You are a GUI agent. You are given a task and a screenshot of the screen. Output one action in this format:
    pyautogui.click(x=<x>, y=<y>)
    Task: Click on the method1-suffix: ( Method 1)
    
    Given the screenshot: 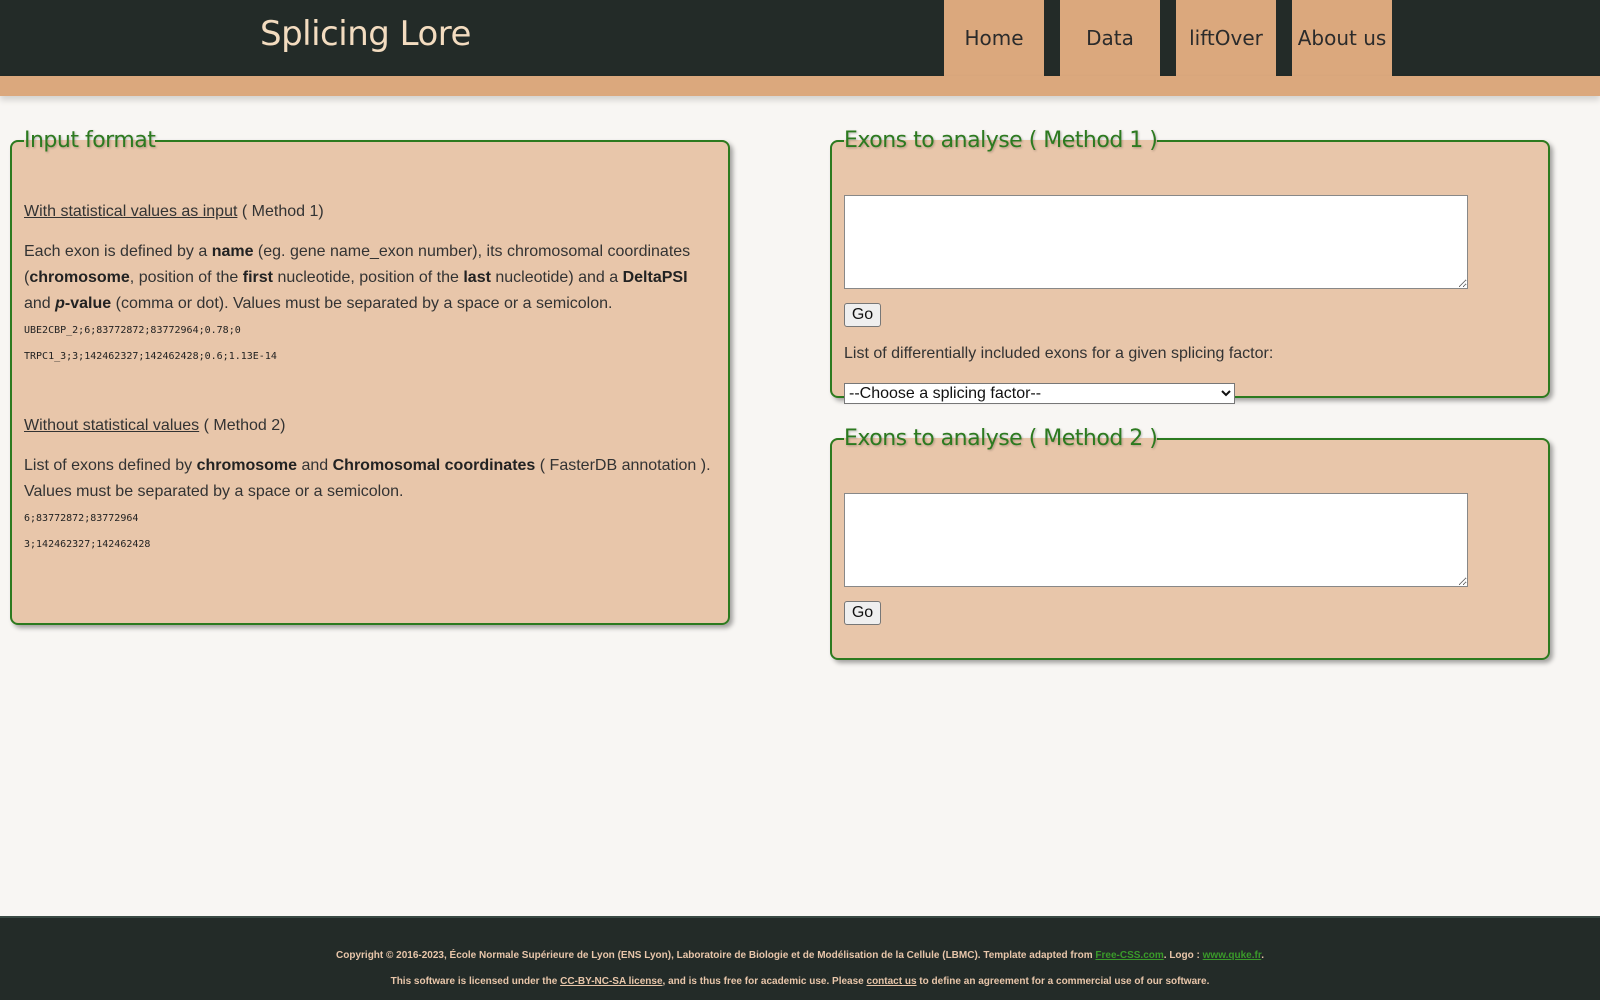 What is the action you would take?
    pyautogui.click(x=280, y=211)
    